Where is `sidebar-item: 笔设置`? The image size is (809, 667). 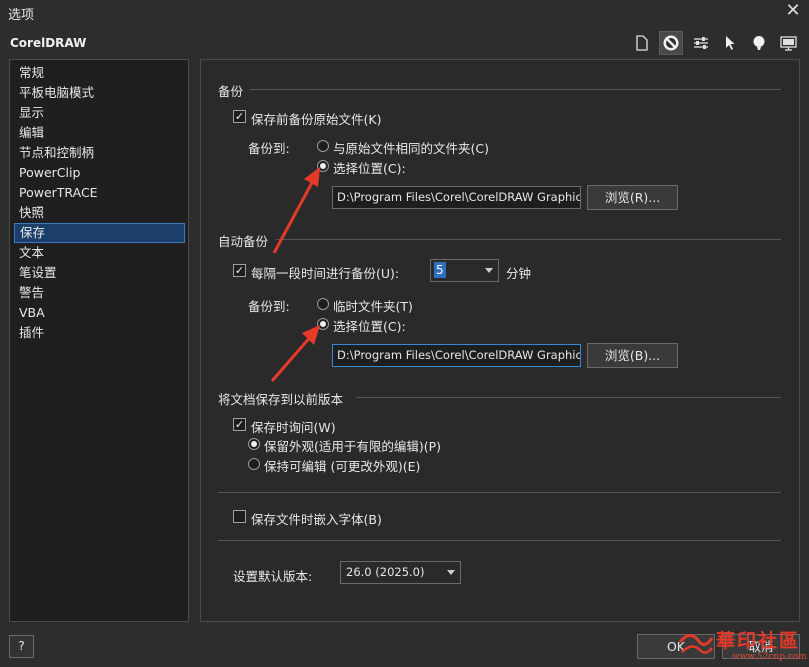 sidebar-item: 笔设置 is located at coordinates (99, 273).